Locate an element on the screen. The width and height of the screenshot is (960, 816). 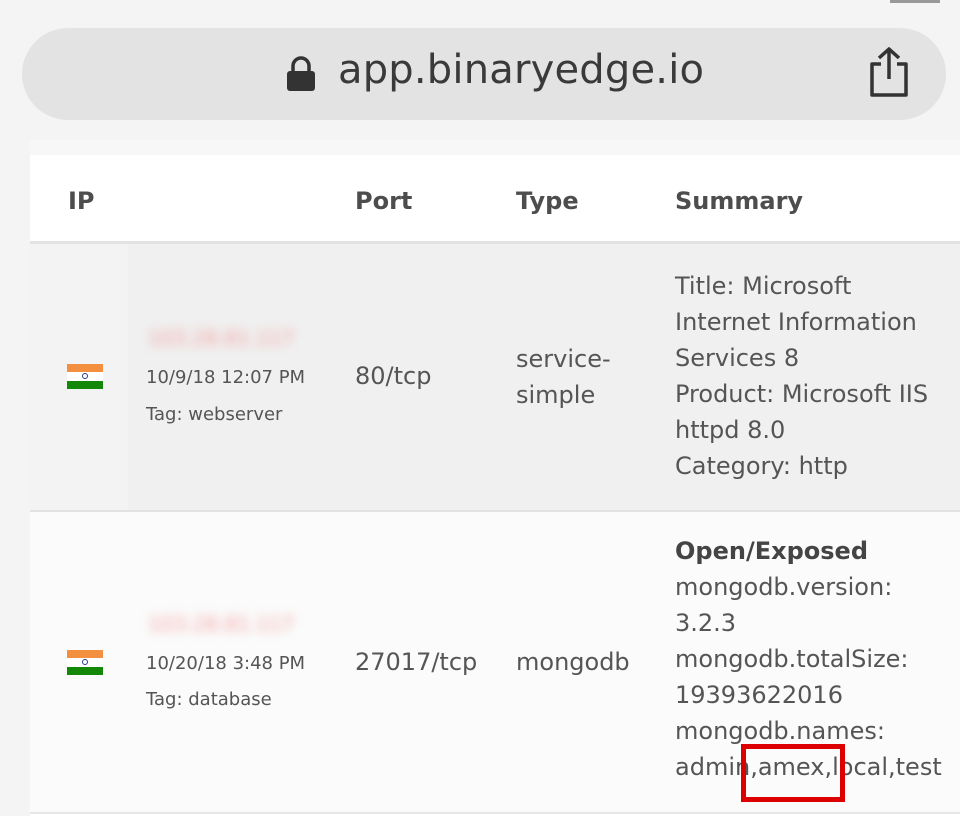
highlight-box-annotation is located at coordinates (793, 773).